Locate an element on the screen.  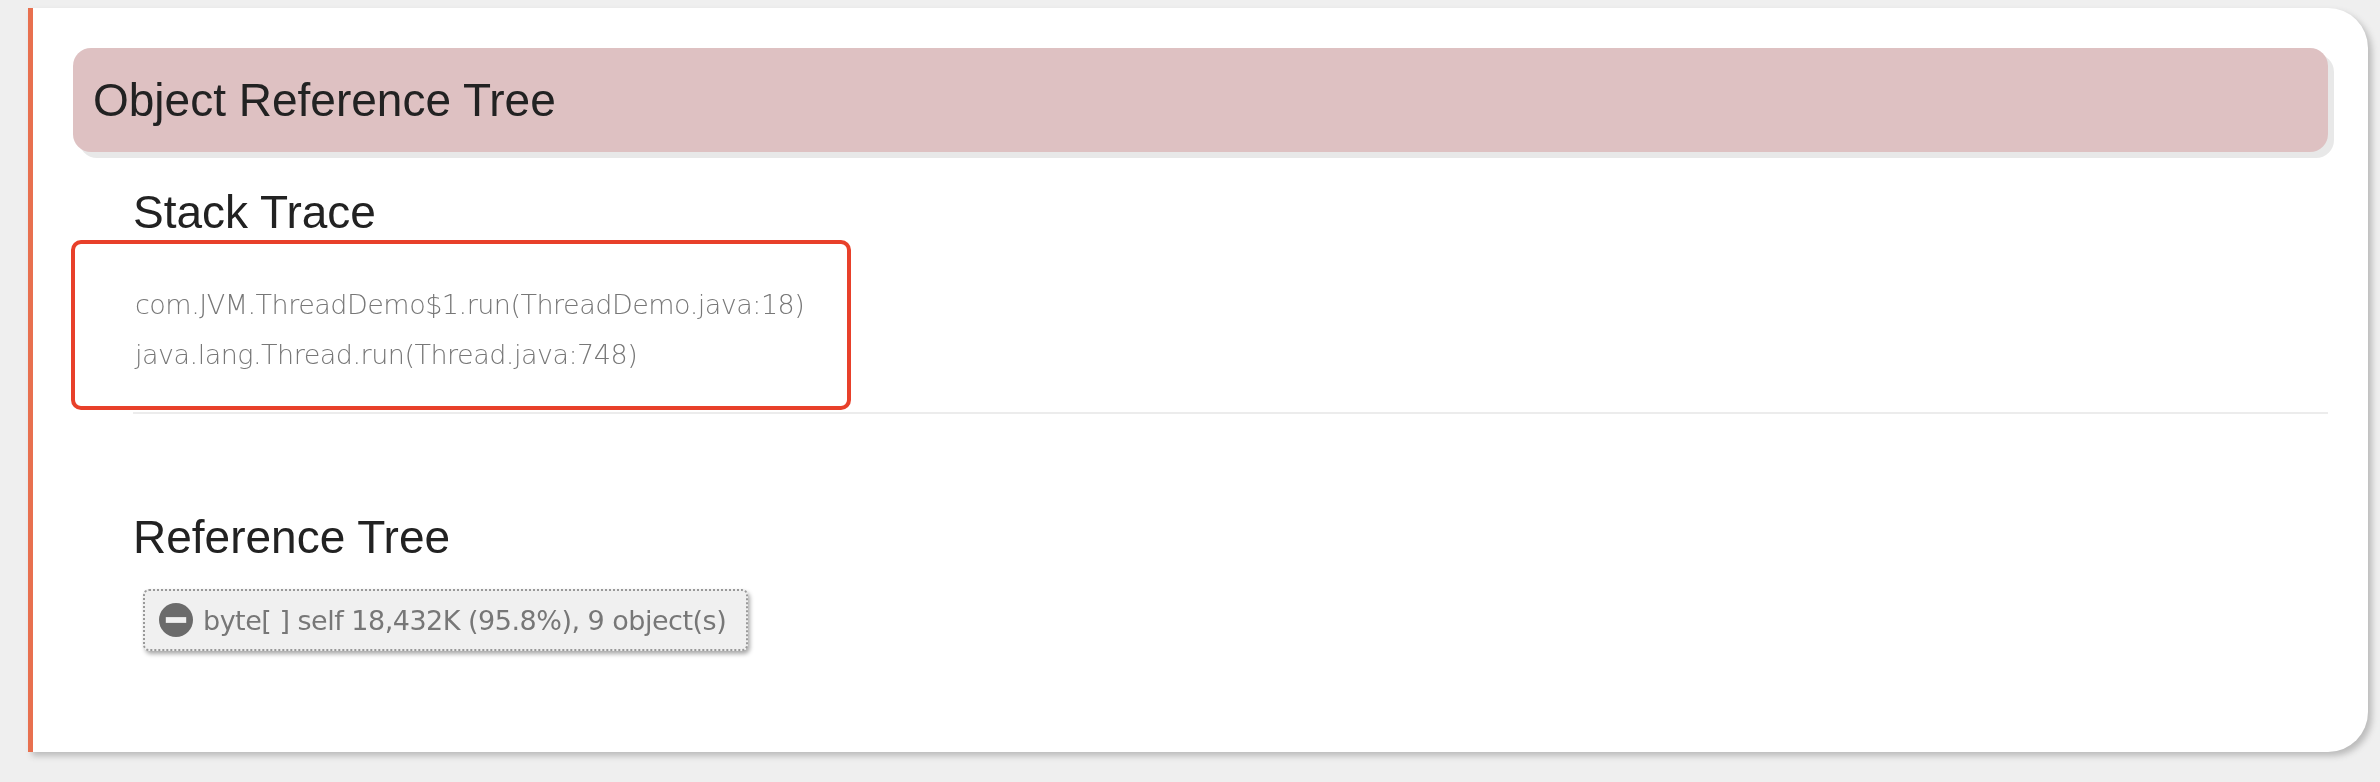
stack-frame: java.lang.Thread.run(Thread.java:748) is located at coordinates (491, 355).